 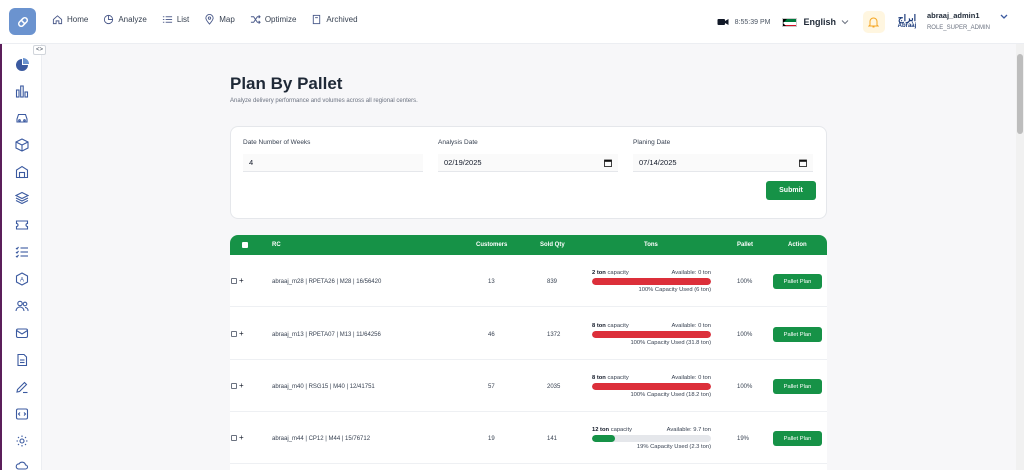 I want to click on chevron-down-icon, so click(x=845, y=22).